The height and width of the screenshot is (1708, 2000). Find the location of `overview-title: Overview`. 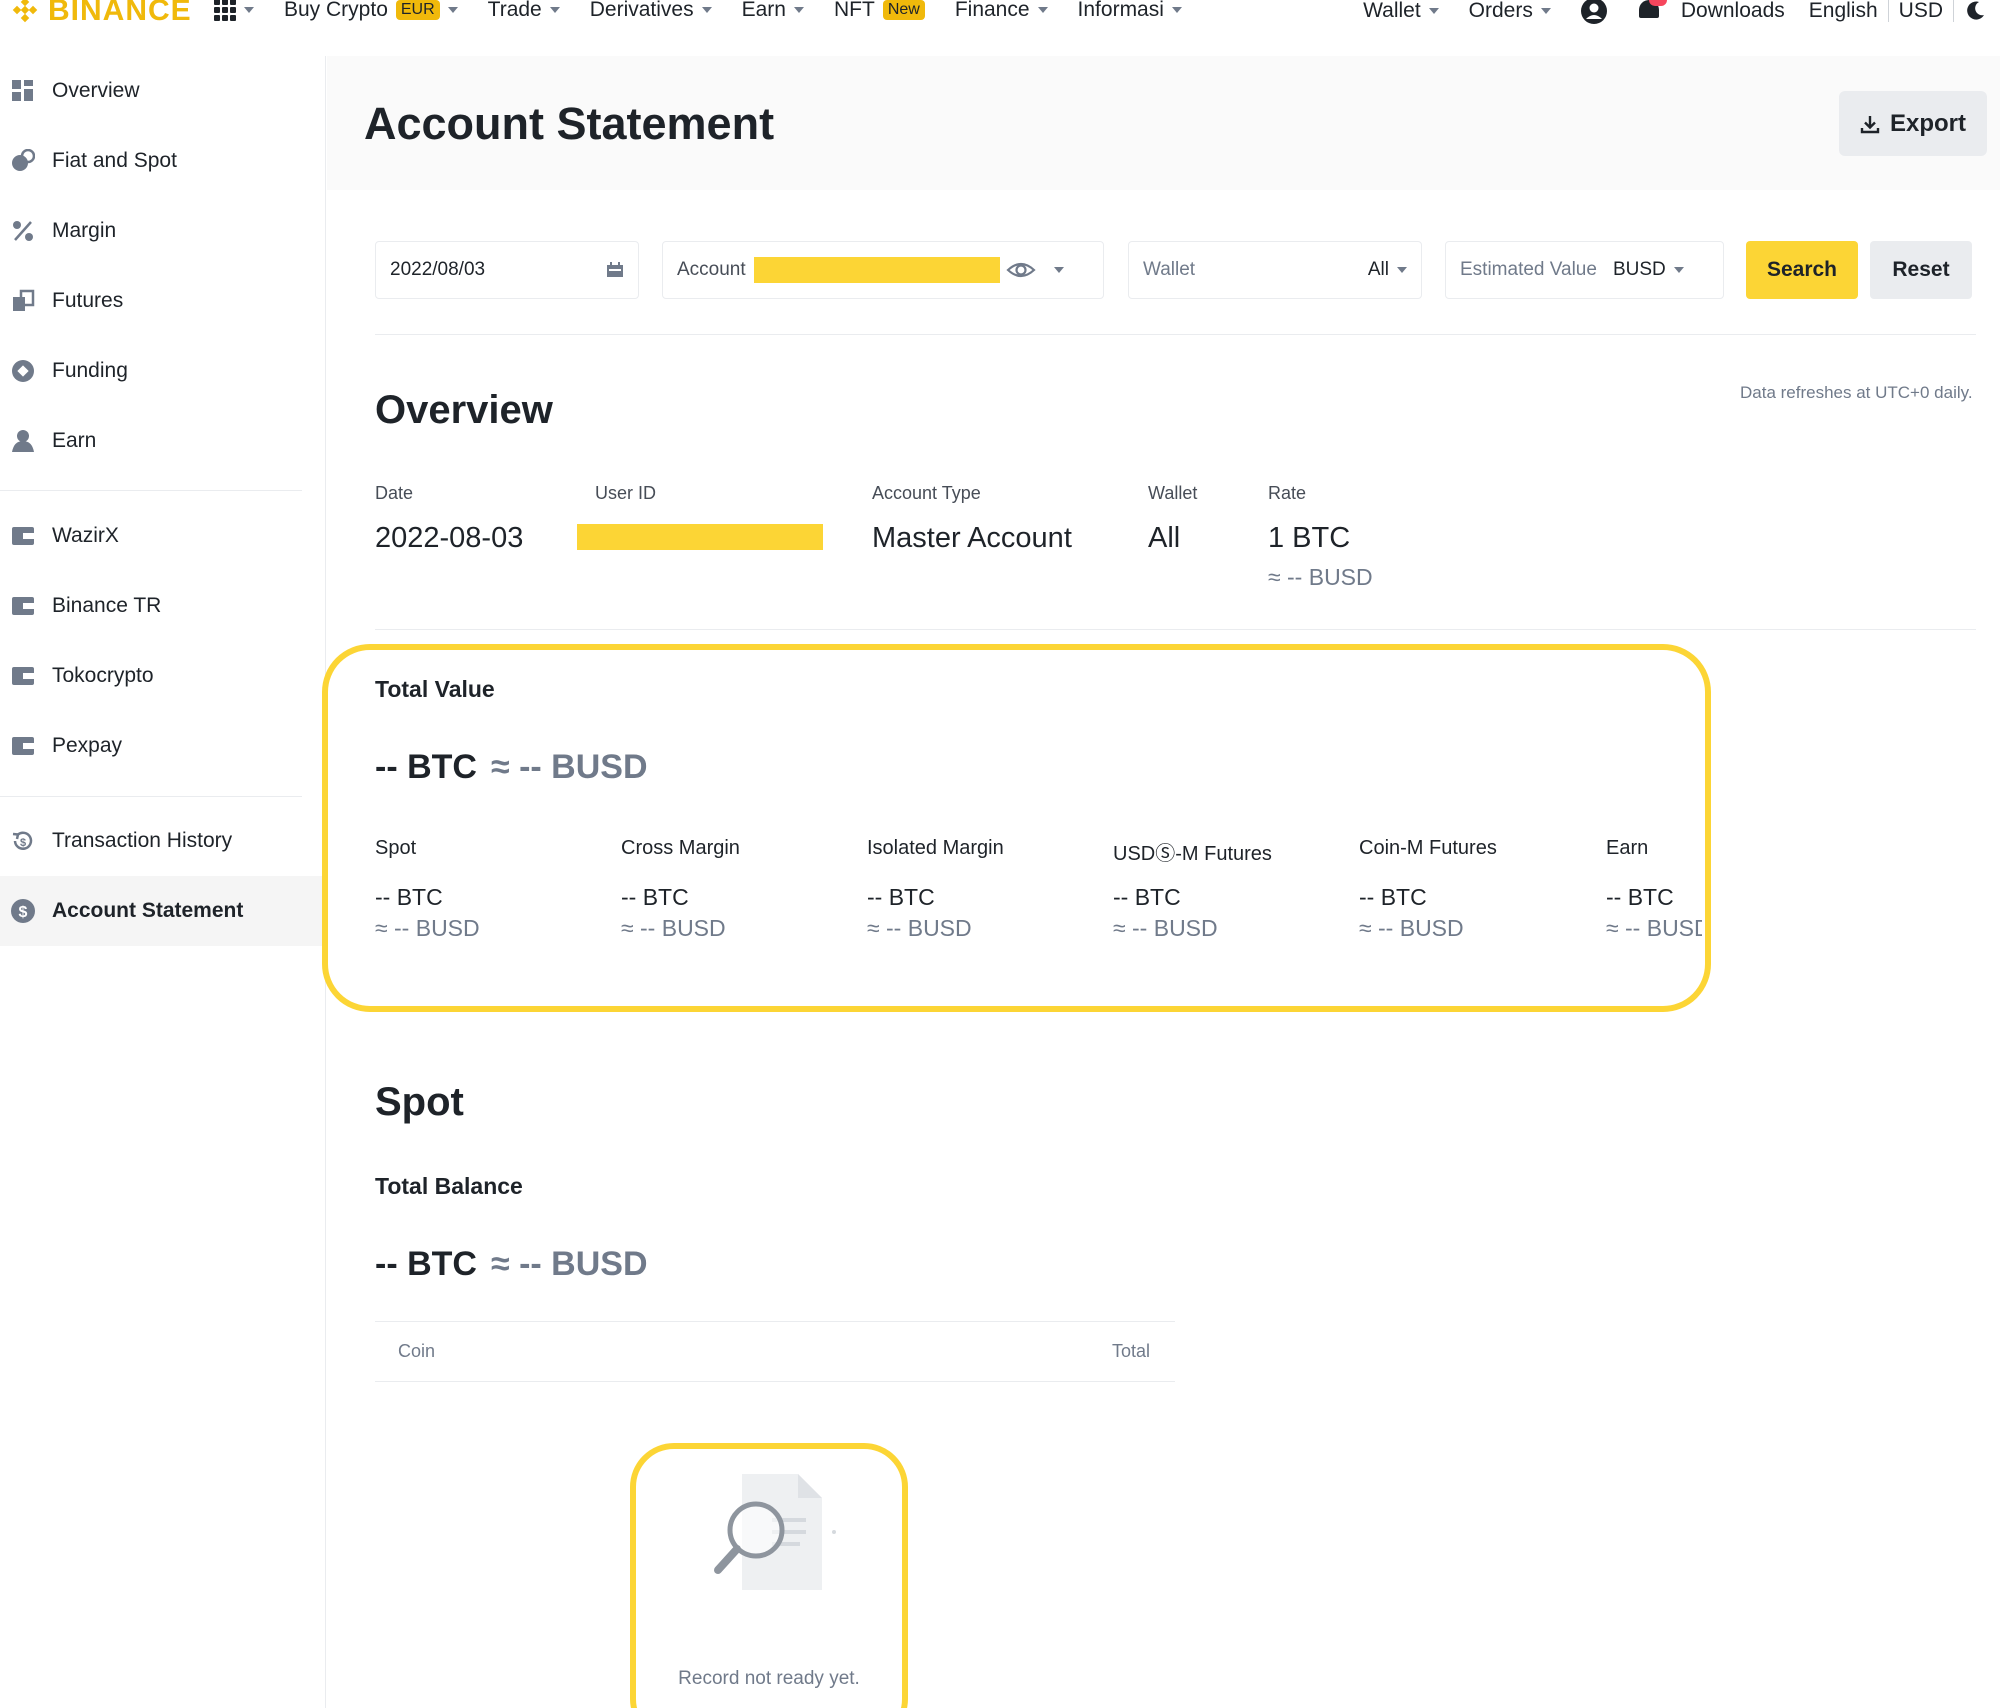

overview-title: Overview is located at coordinates (464, 410).